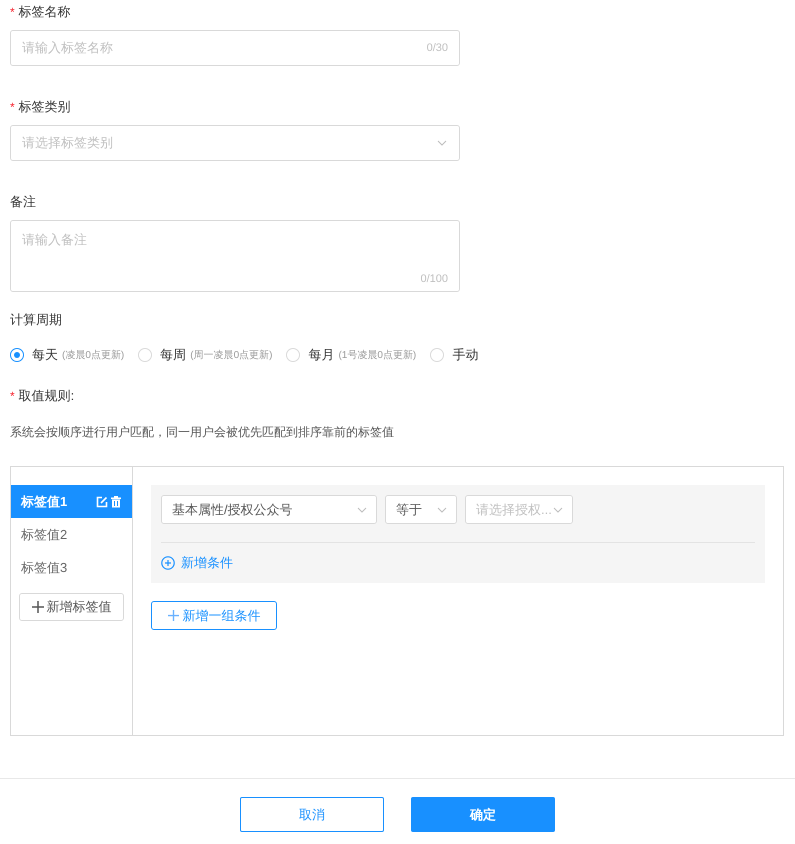  I want to click on radio-option: 每月 (1号凌晨0点更新), so click(351, 355).